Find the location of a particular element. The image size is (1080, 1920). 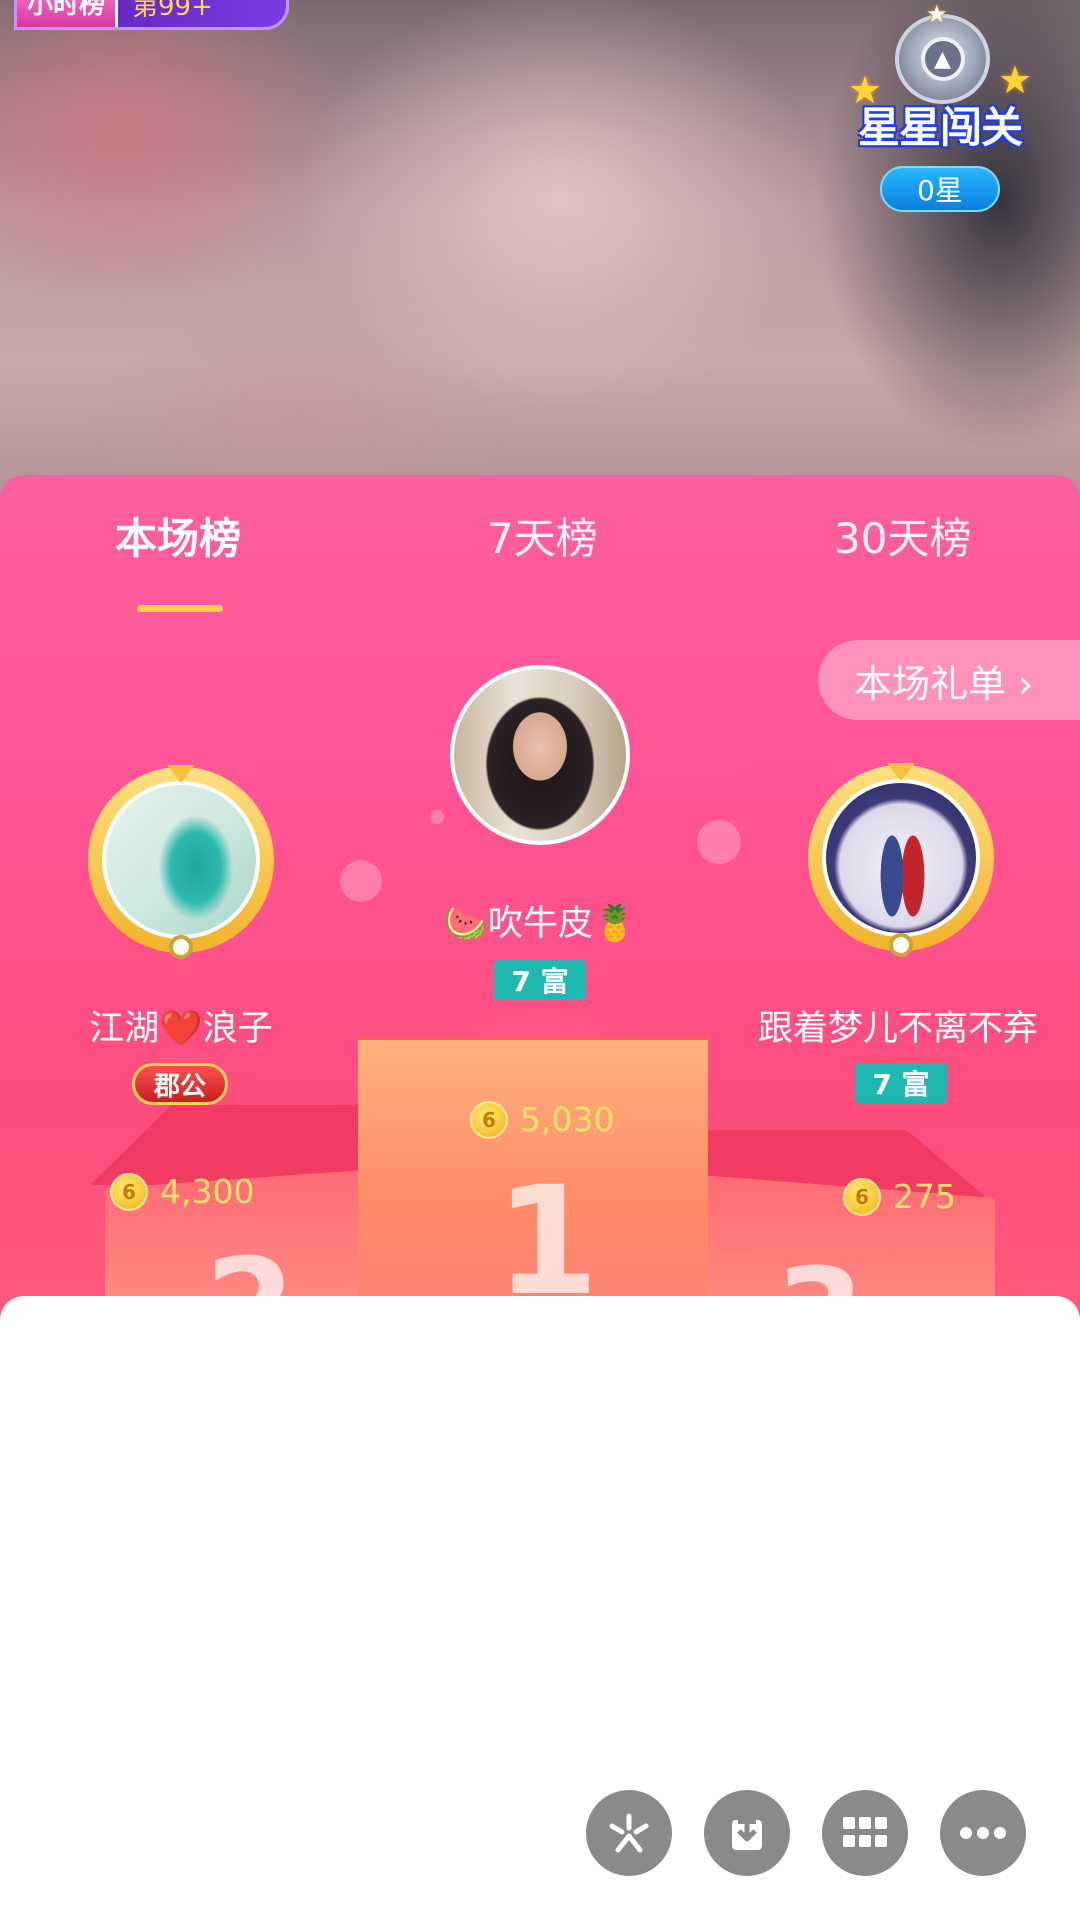

sparkle-button is located at coordinates (629, 1833).